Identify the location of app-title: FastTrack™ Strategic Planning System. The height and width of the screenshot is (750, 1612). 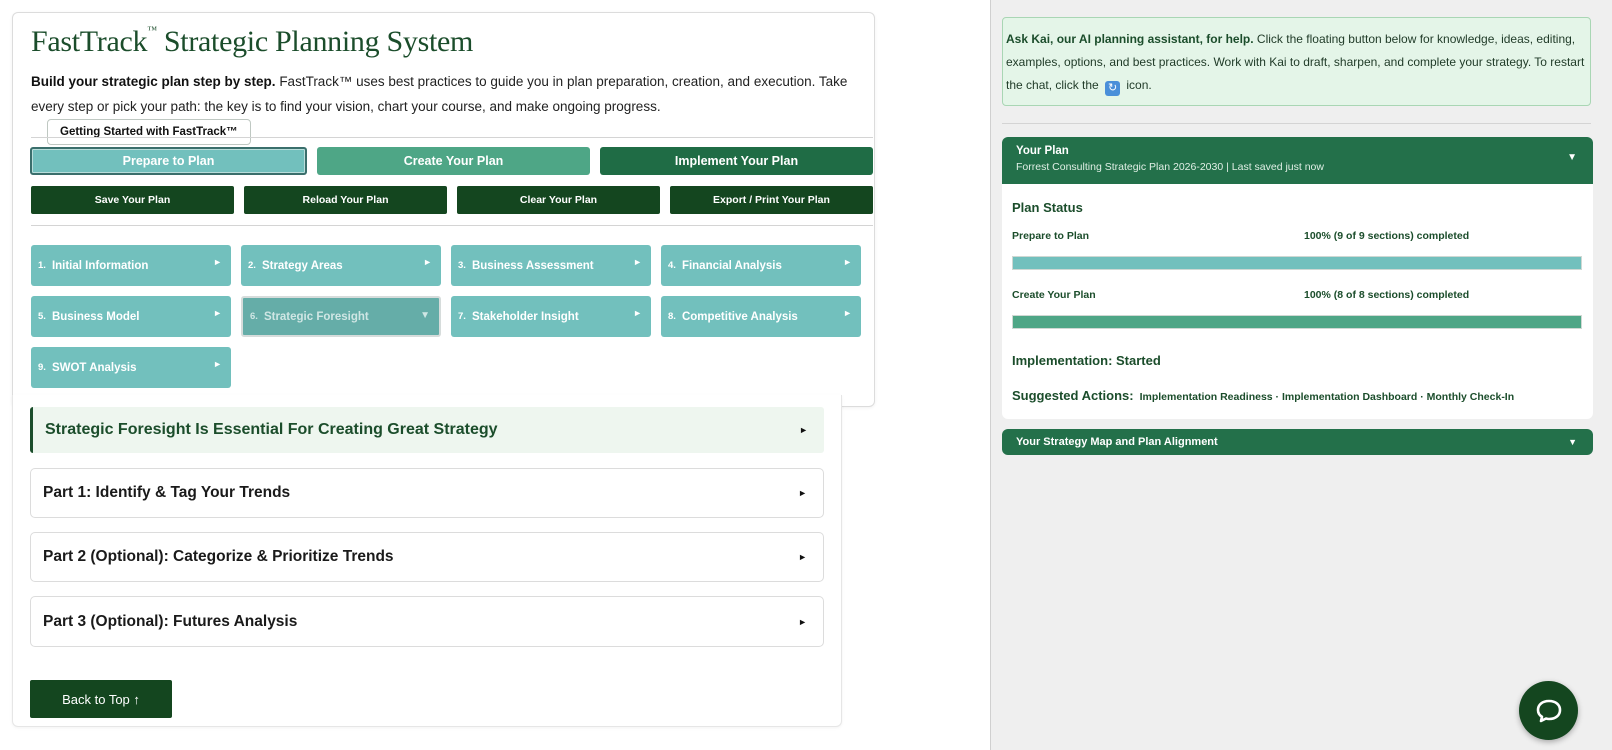
(252, 41).